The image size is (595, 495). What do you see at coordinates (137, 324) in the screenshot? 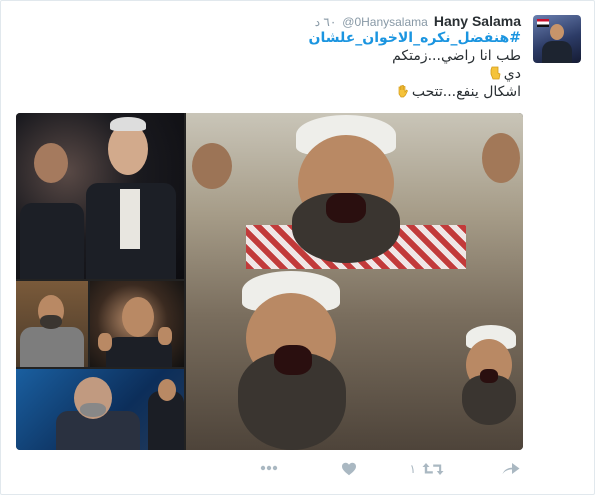
I see `photo-man-gesturing` at bounding box center [137, 324].